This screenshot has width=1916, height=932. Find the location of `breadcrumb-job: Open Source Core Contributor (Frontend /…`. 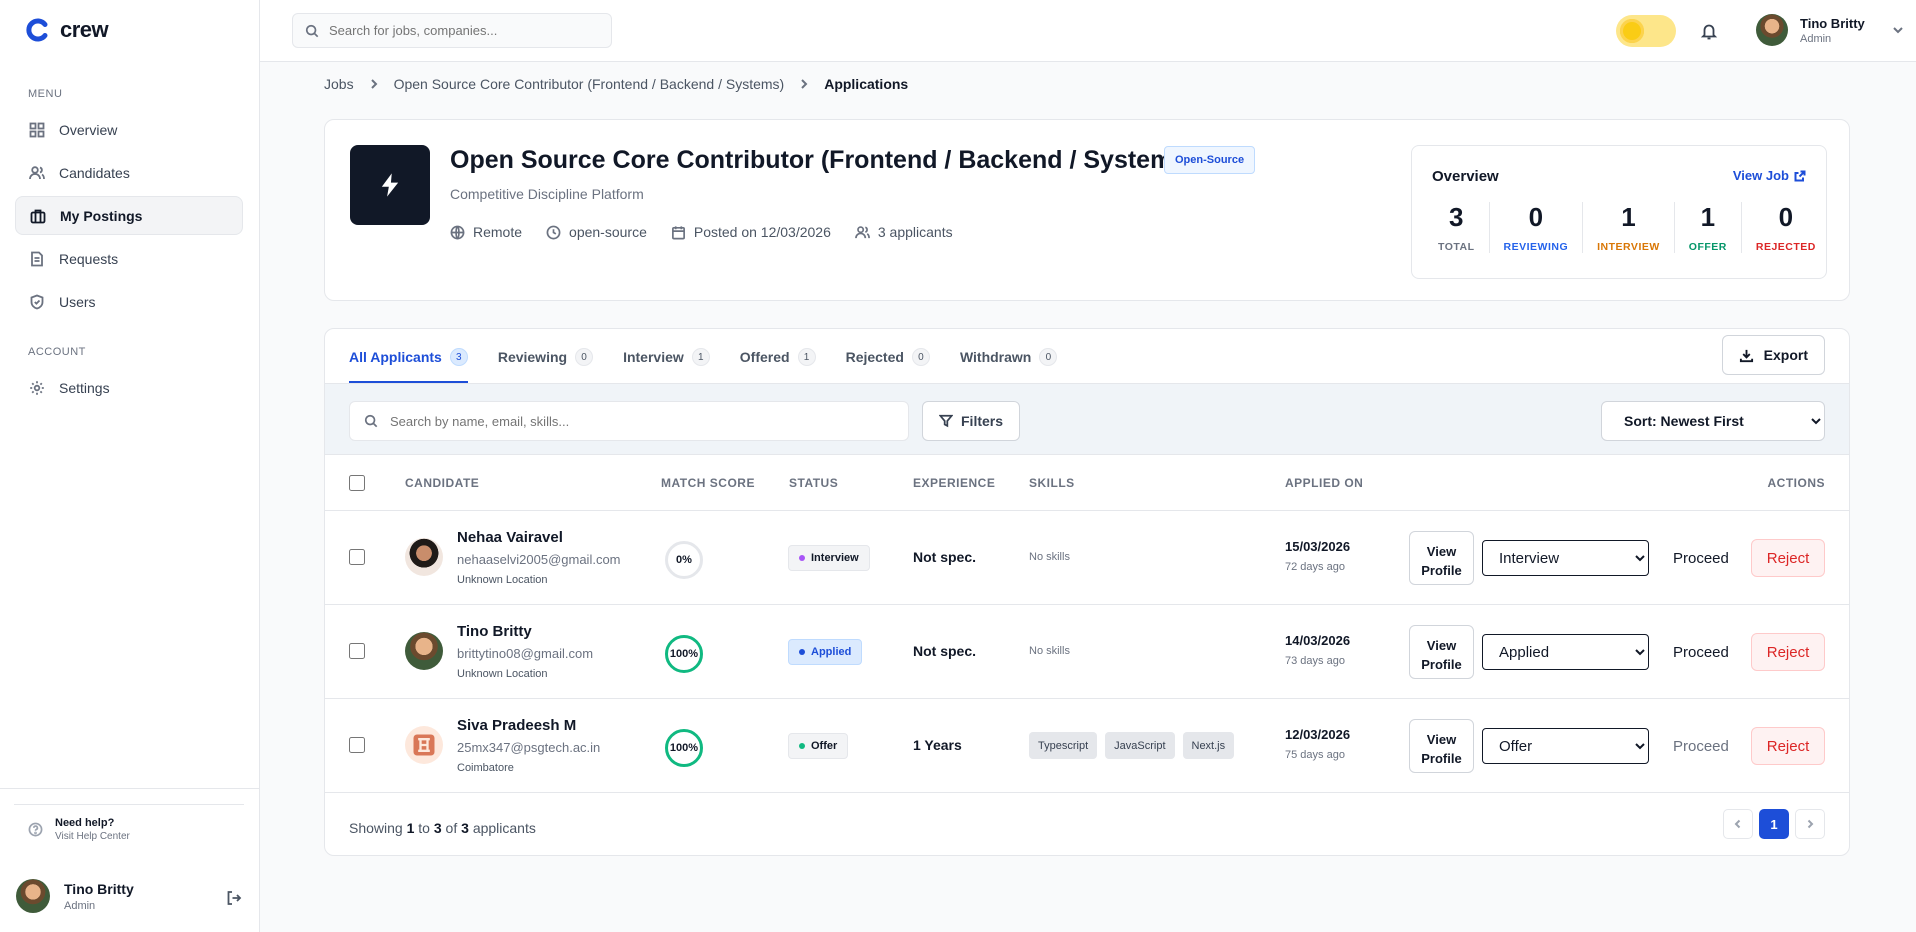

breadcrumb-job: Open Source Core Contributor (Frontend /… is located at coordinates (589, 84).